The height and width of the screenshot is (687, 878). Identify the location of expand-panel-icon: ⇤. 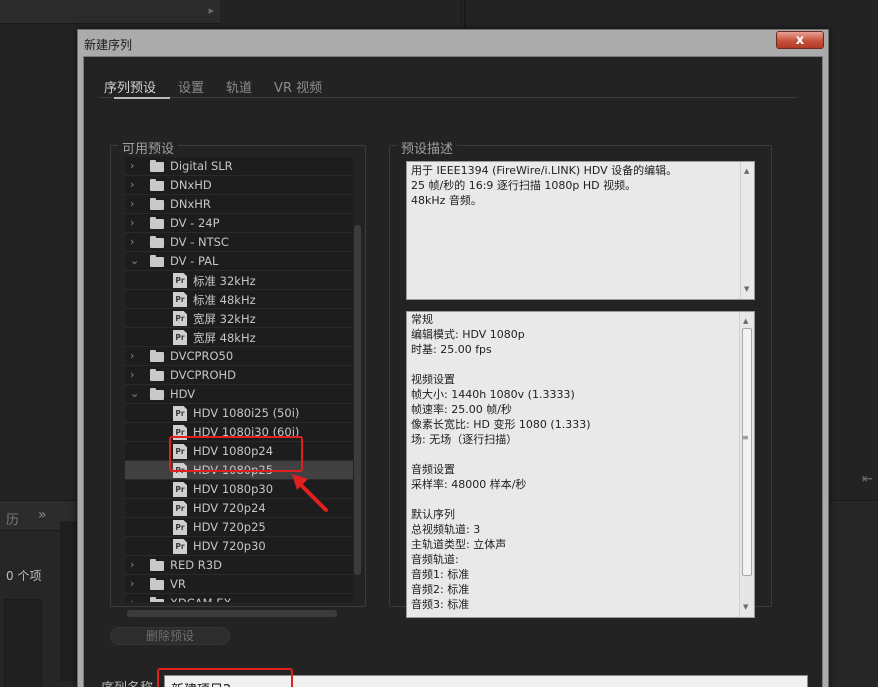
(867, 479).